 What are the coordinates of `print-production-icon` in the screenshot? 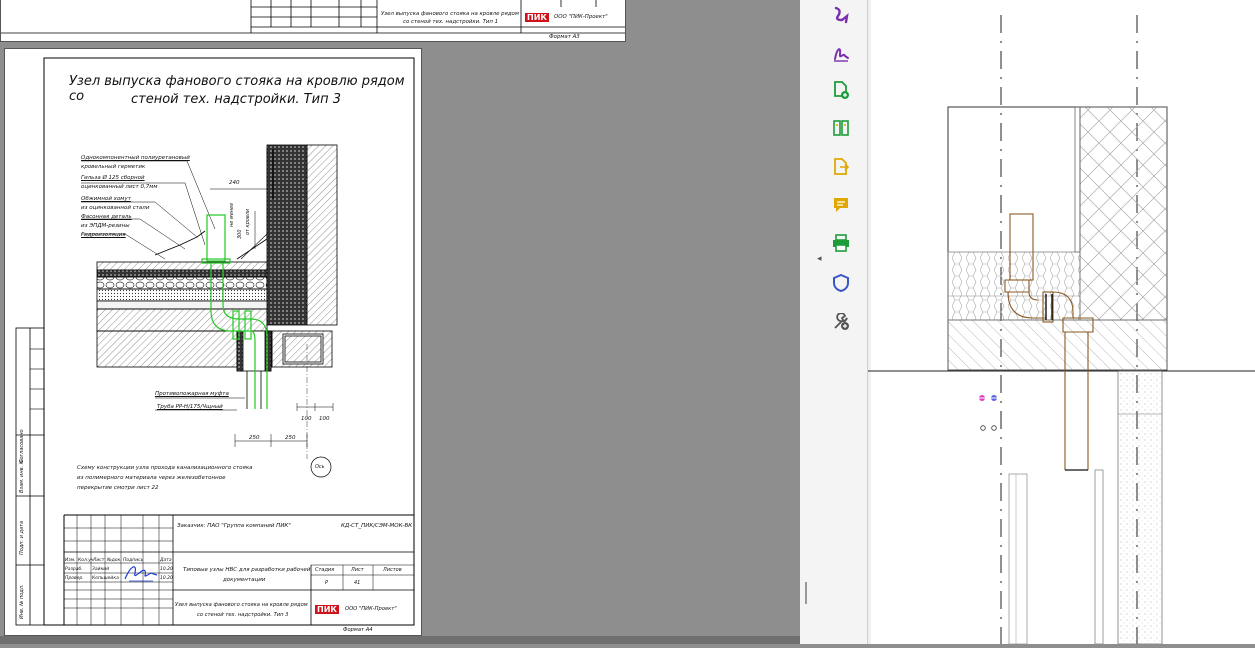 It's located at (841, 243).